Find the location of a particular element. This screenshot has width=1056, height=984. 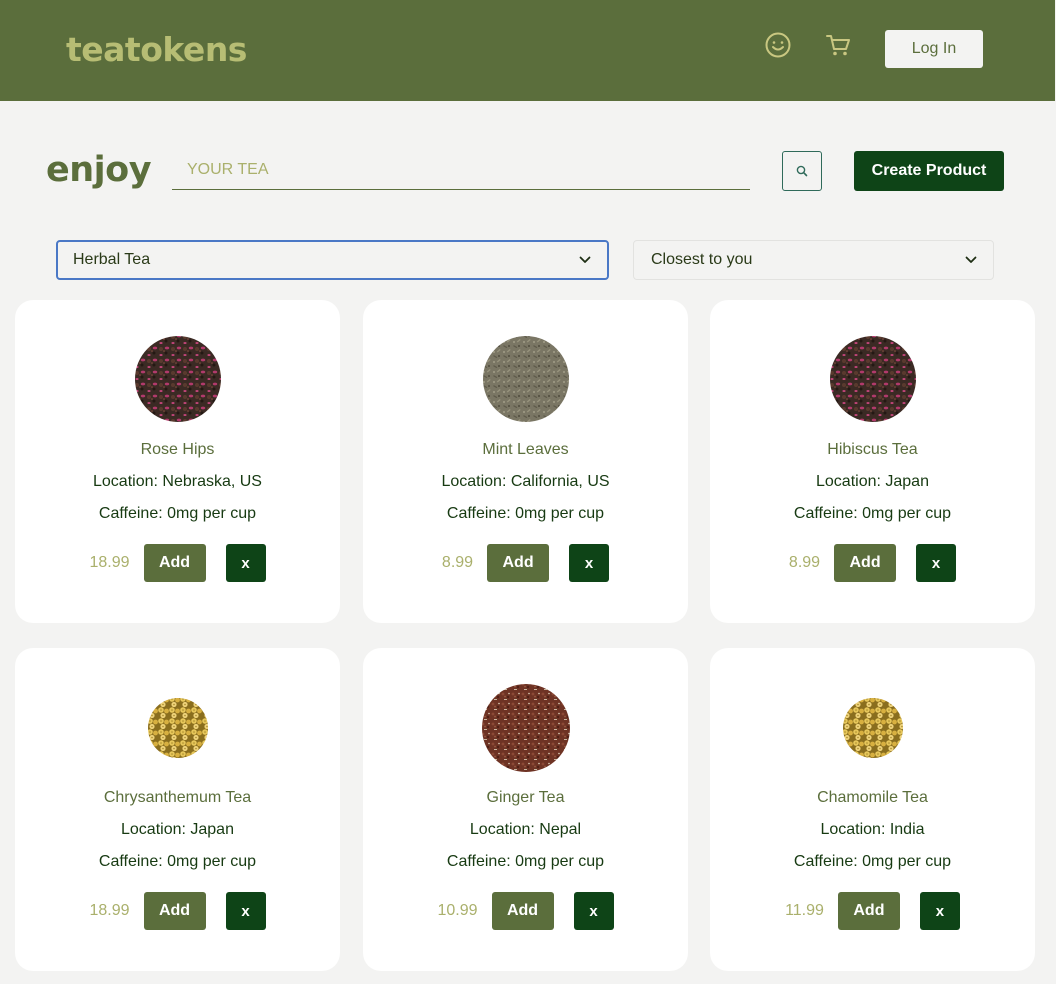

tea-chamomile-image is located at coordinates (872, 728).